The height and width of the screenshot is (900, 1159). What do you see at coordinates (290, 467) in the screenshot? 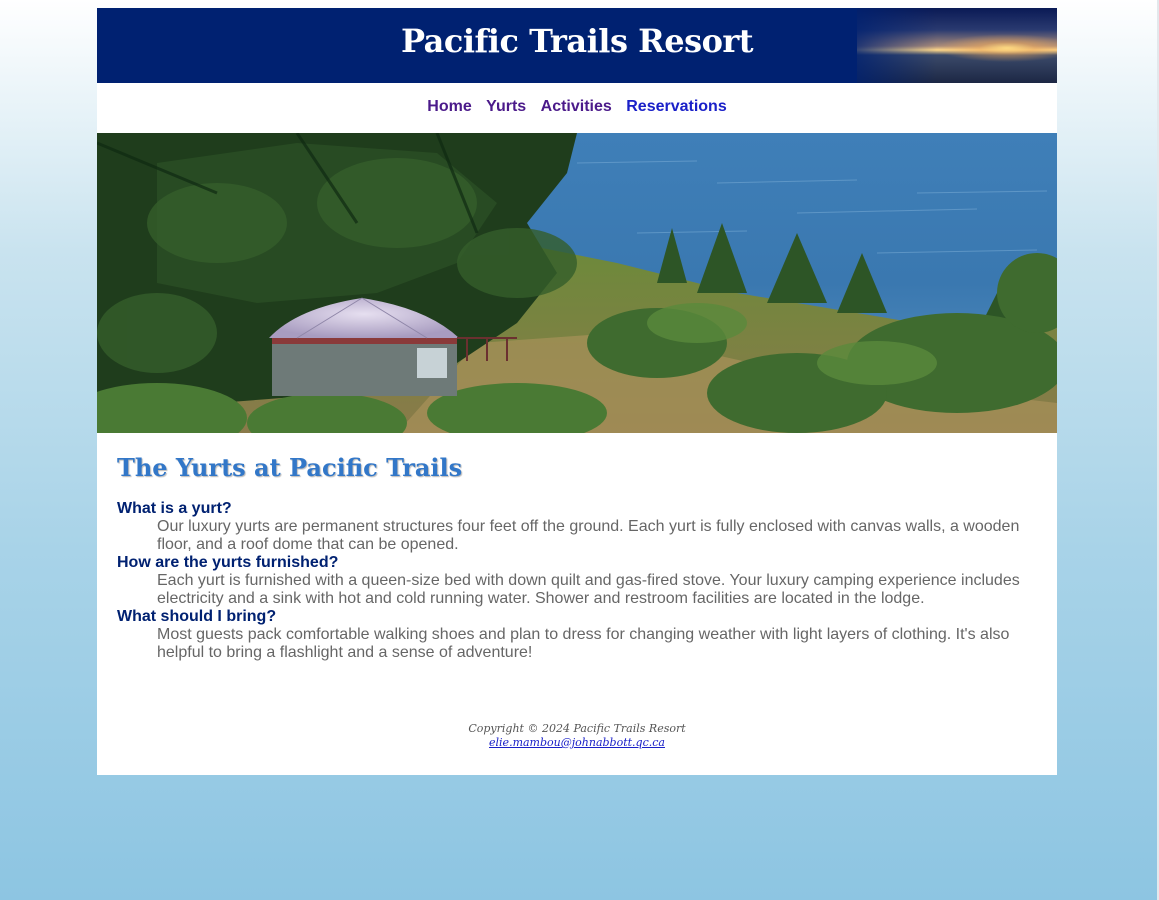
I see `page-heading: The Yurts at Pacific Trails` at bounding box center [290, 467].